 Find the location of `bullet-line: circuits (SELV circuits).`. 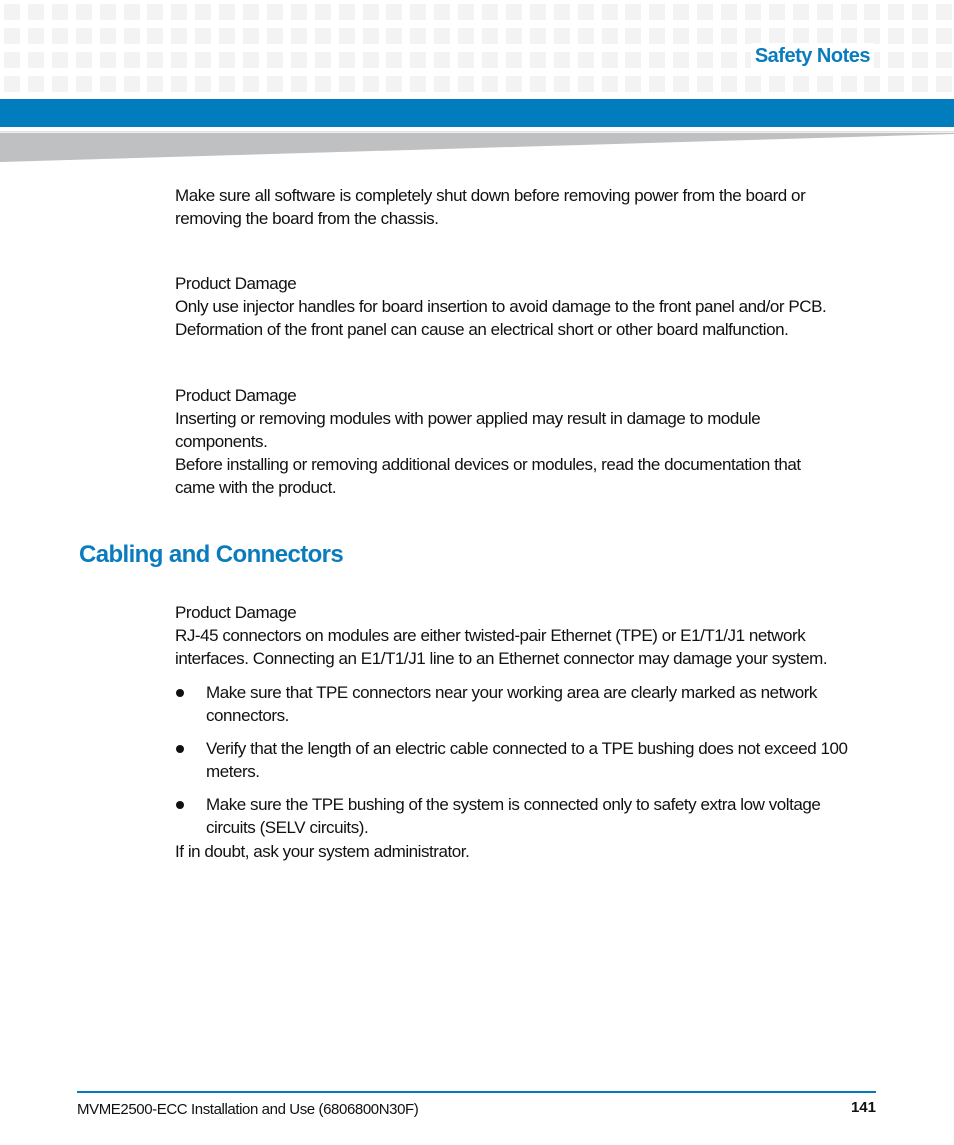

bullet-line: circuits (SELV circuits). is located at coordinates (287, 827).